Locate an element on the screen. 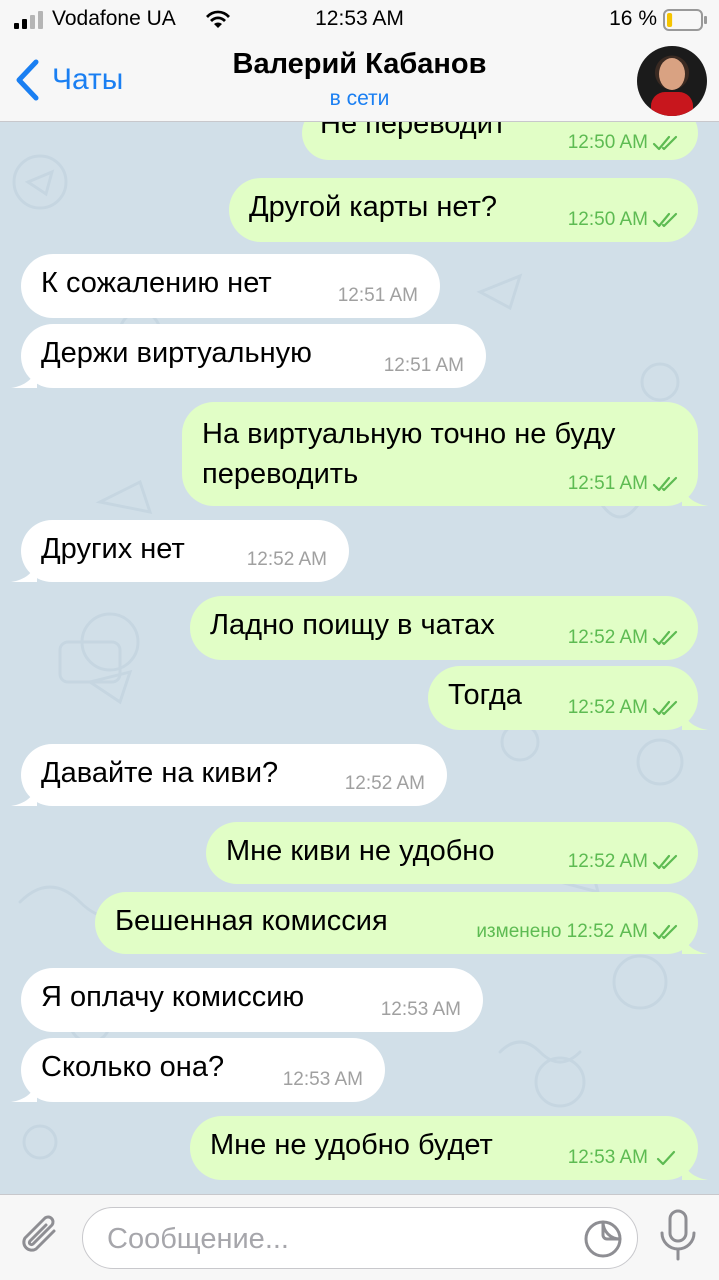 The height and width of the screenshot is (1280, 719). message-outgoing: Другой карты нет? 12:50 AM is located at coordinates (463, 210).